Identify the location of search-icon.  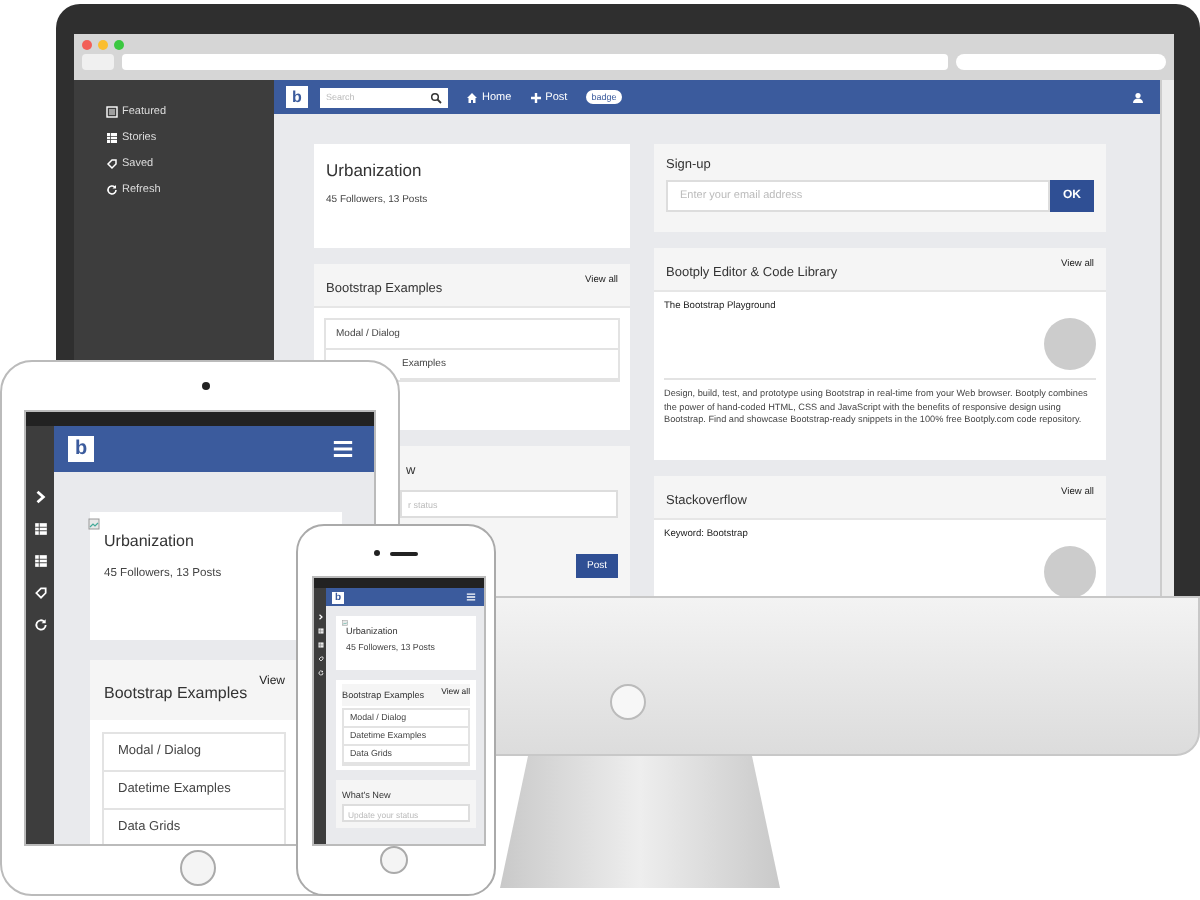
(436, 97).